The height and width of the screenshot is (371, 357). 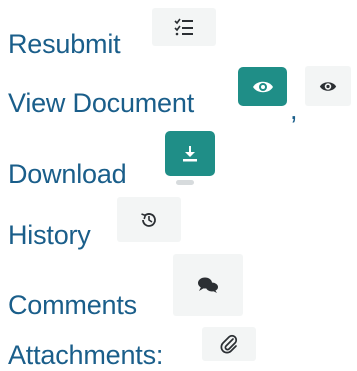 I want to click on download-link: Download, so click(x=67, y=174).